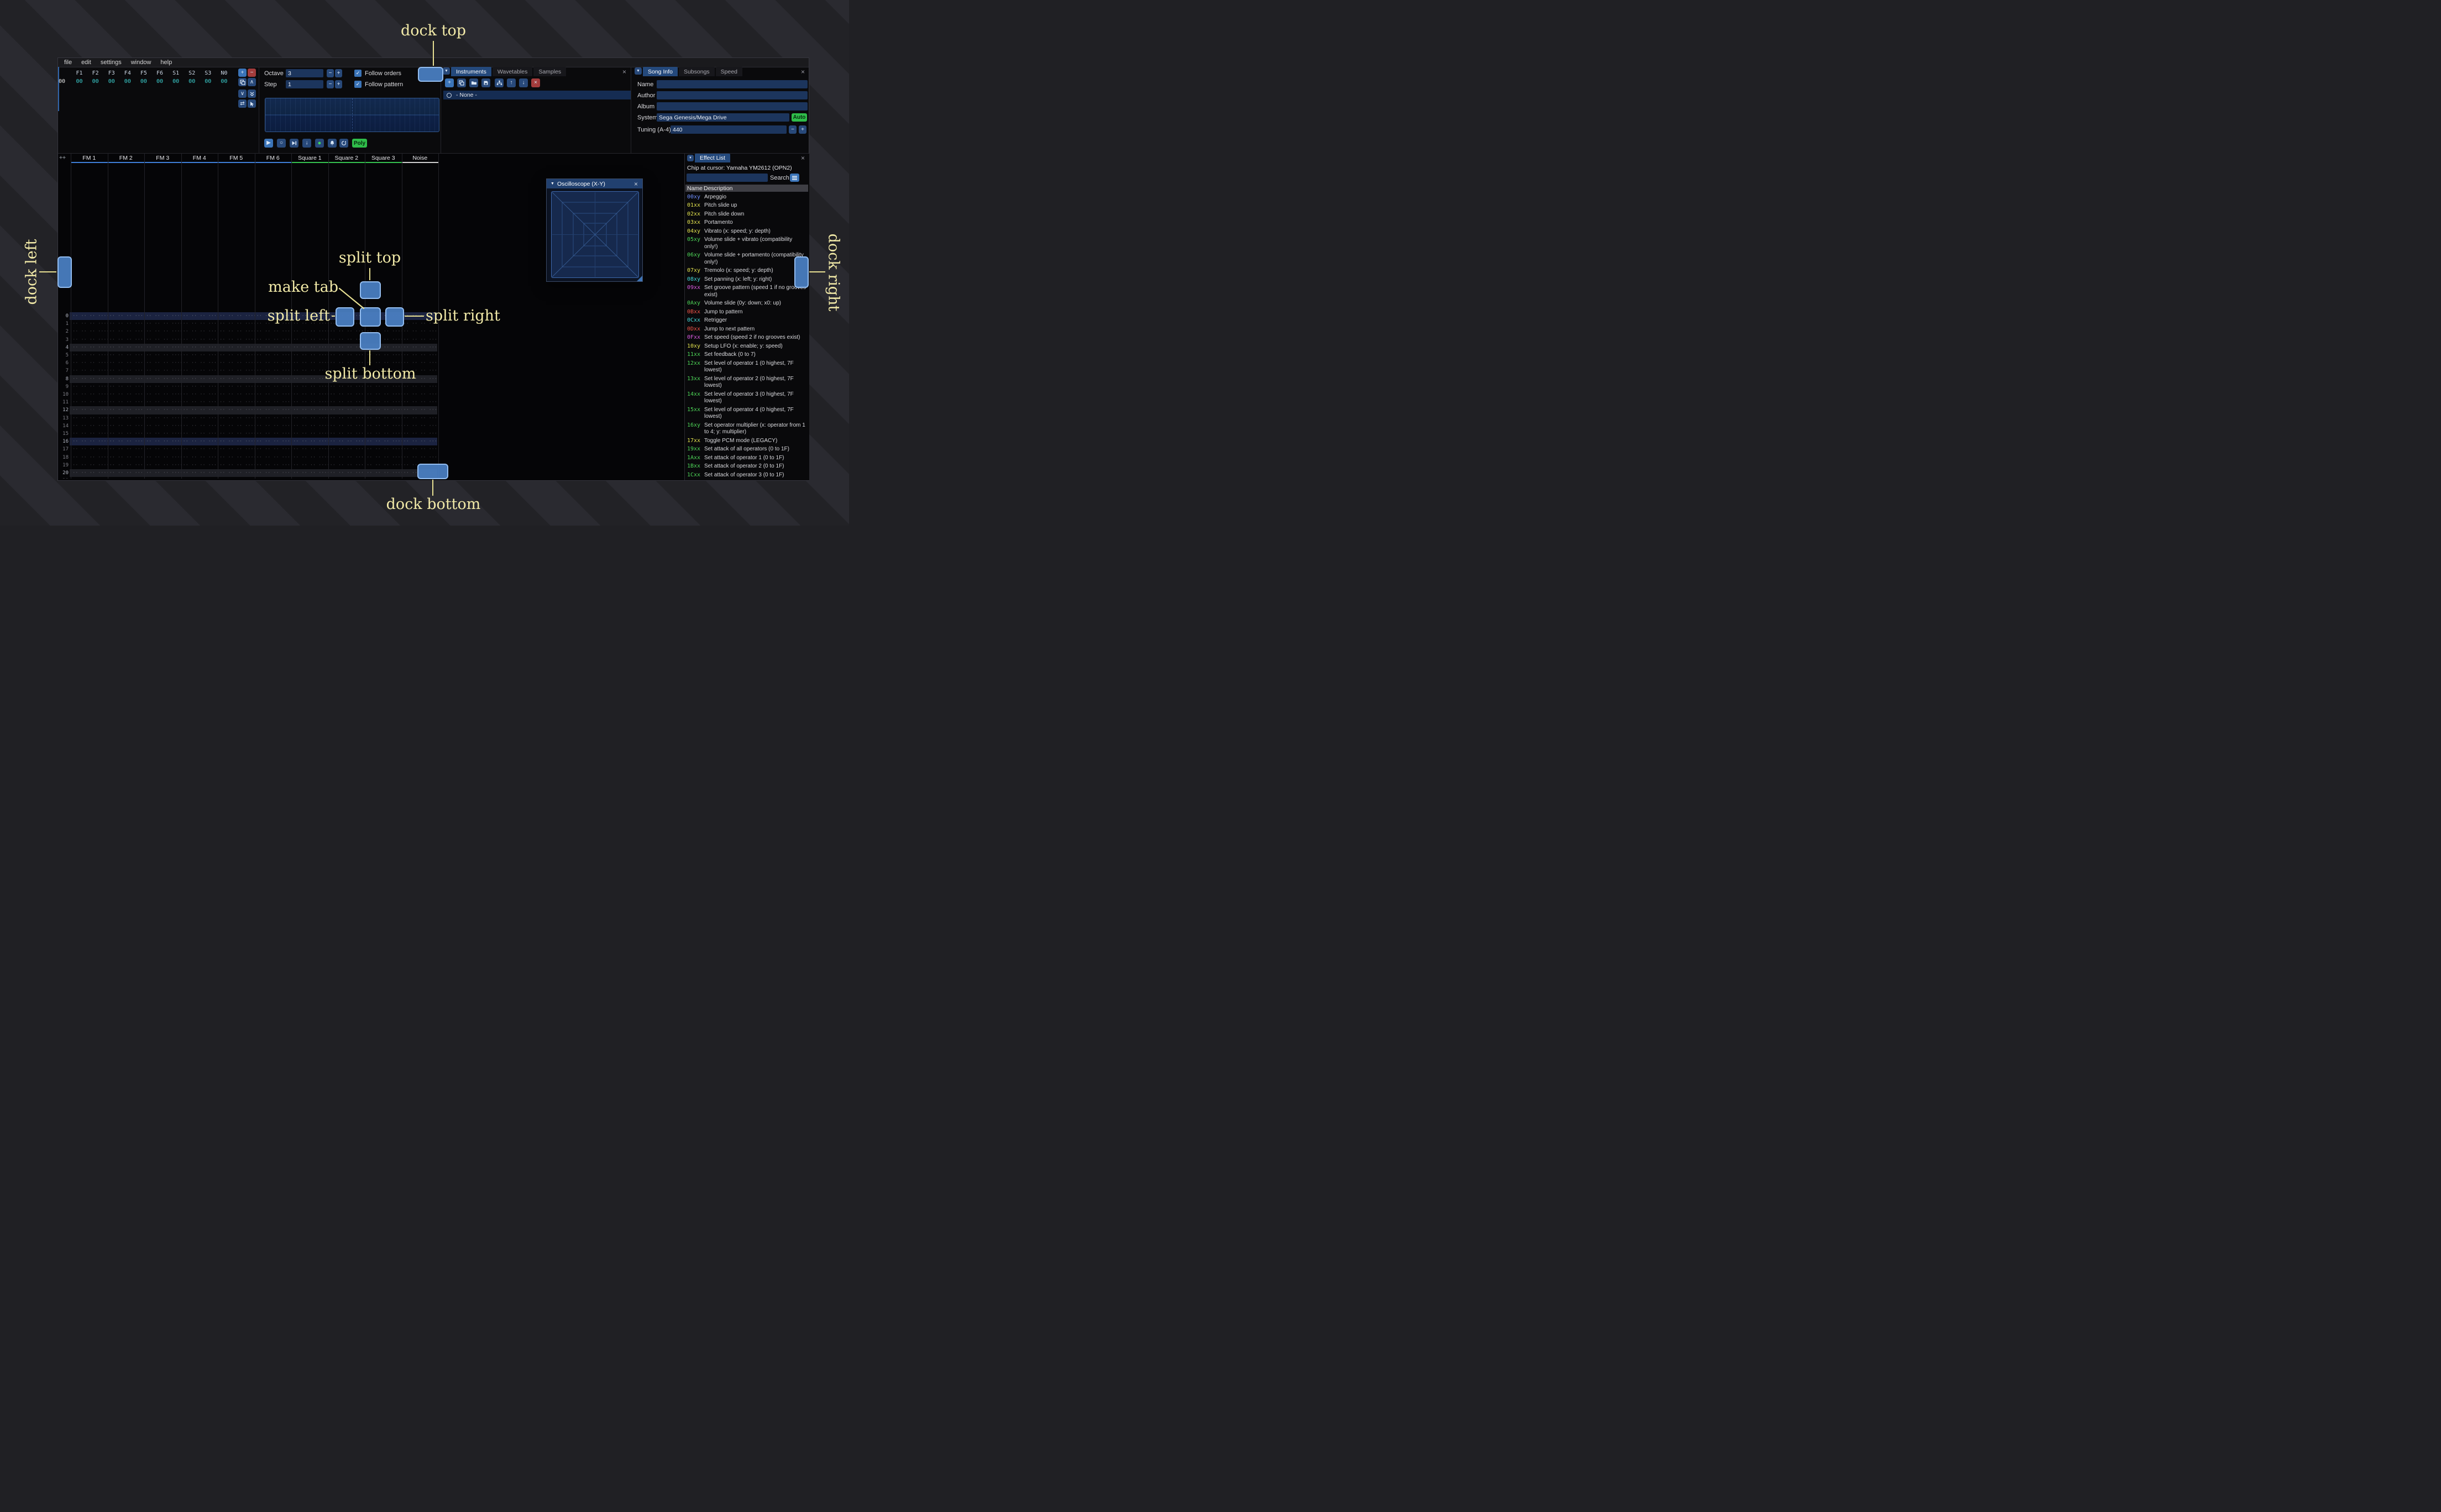  Describe the element at coordinates (199, 159) in the screenshot. I see `channel-header-fm-4: FM 4` at that location.